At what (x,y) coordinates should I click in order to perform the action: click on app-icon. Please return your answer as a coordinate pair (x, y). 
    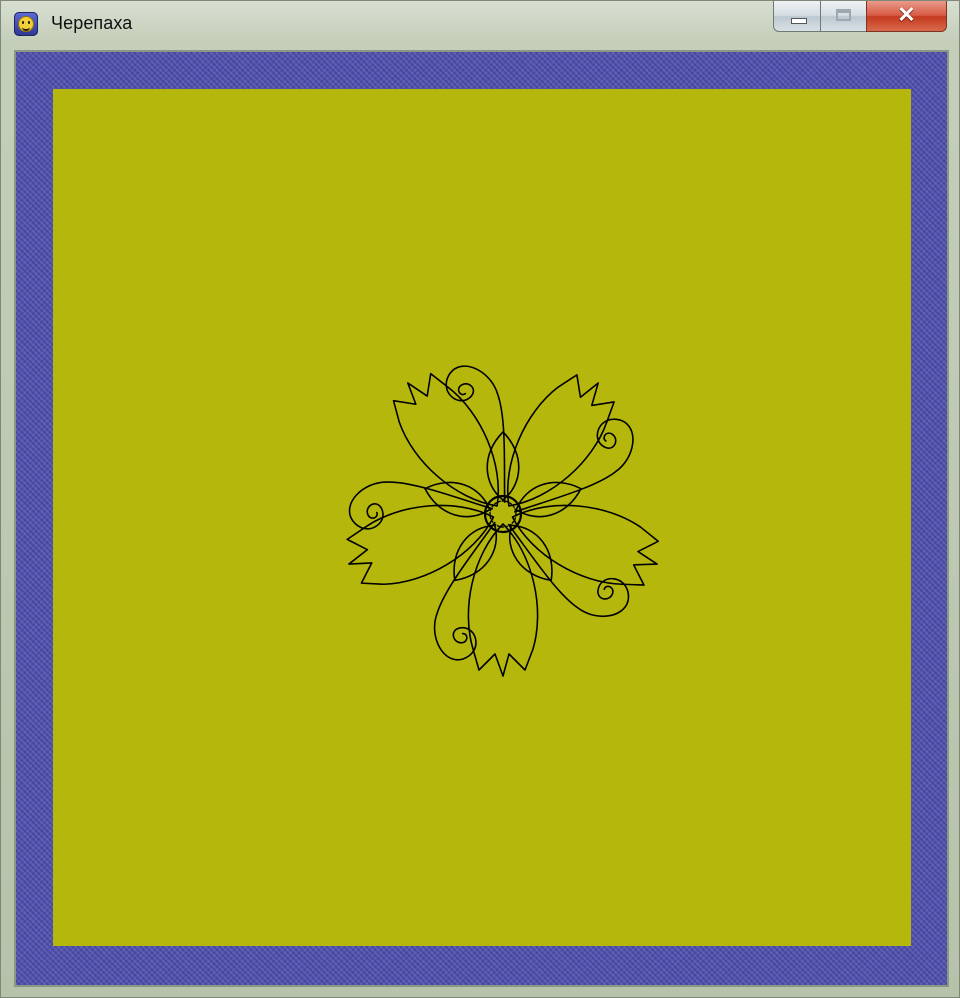
    Looking at the image, I should click on (26, 24).